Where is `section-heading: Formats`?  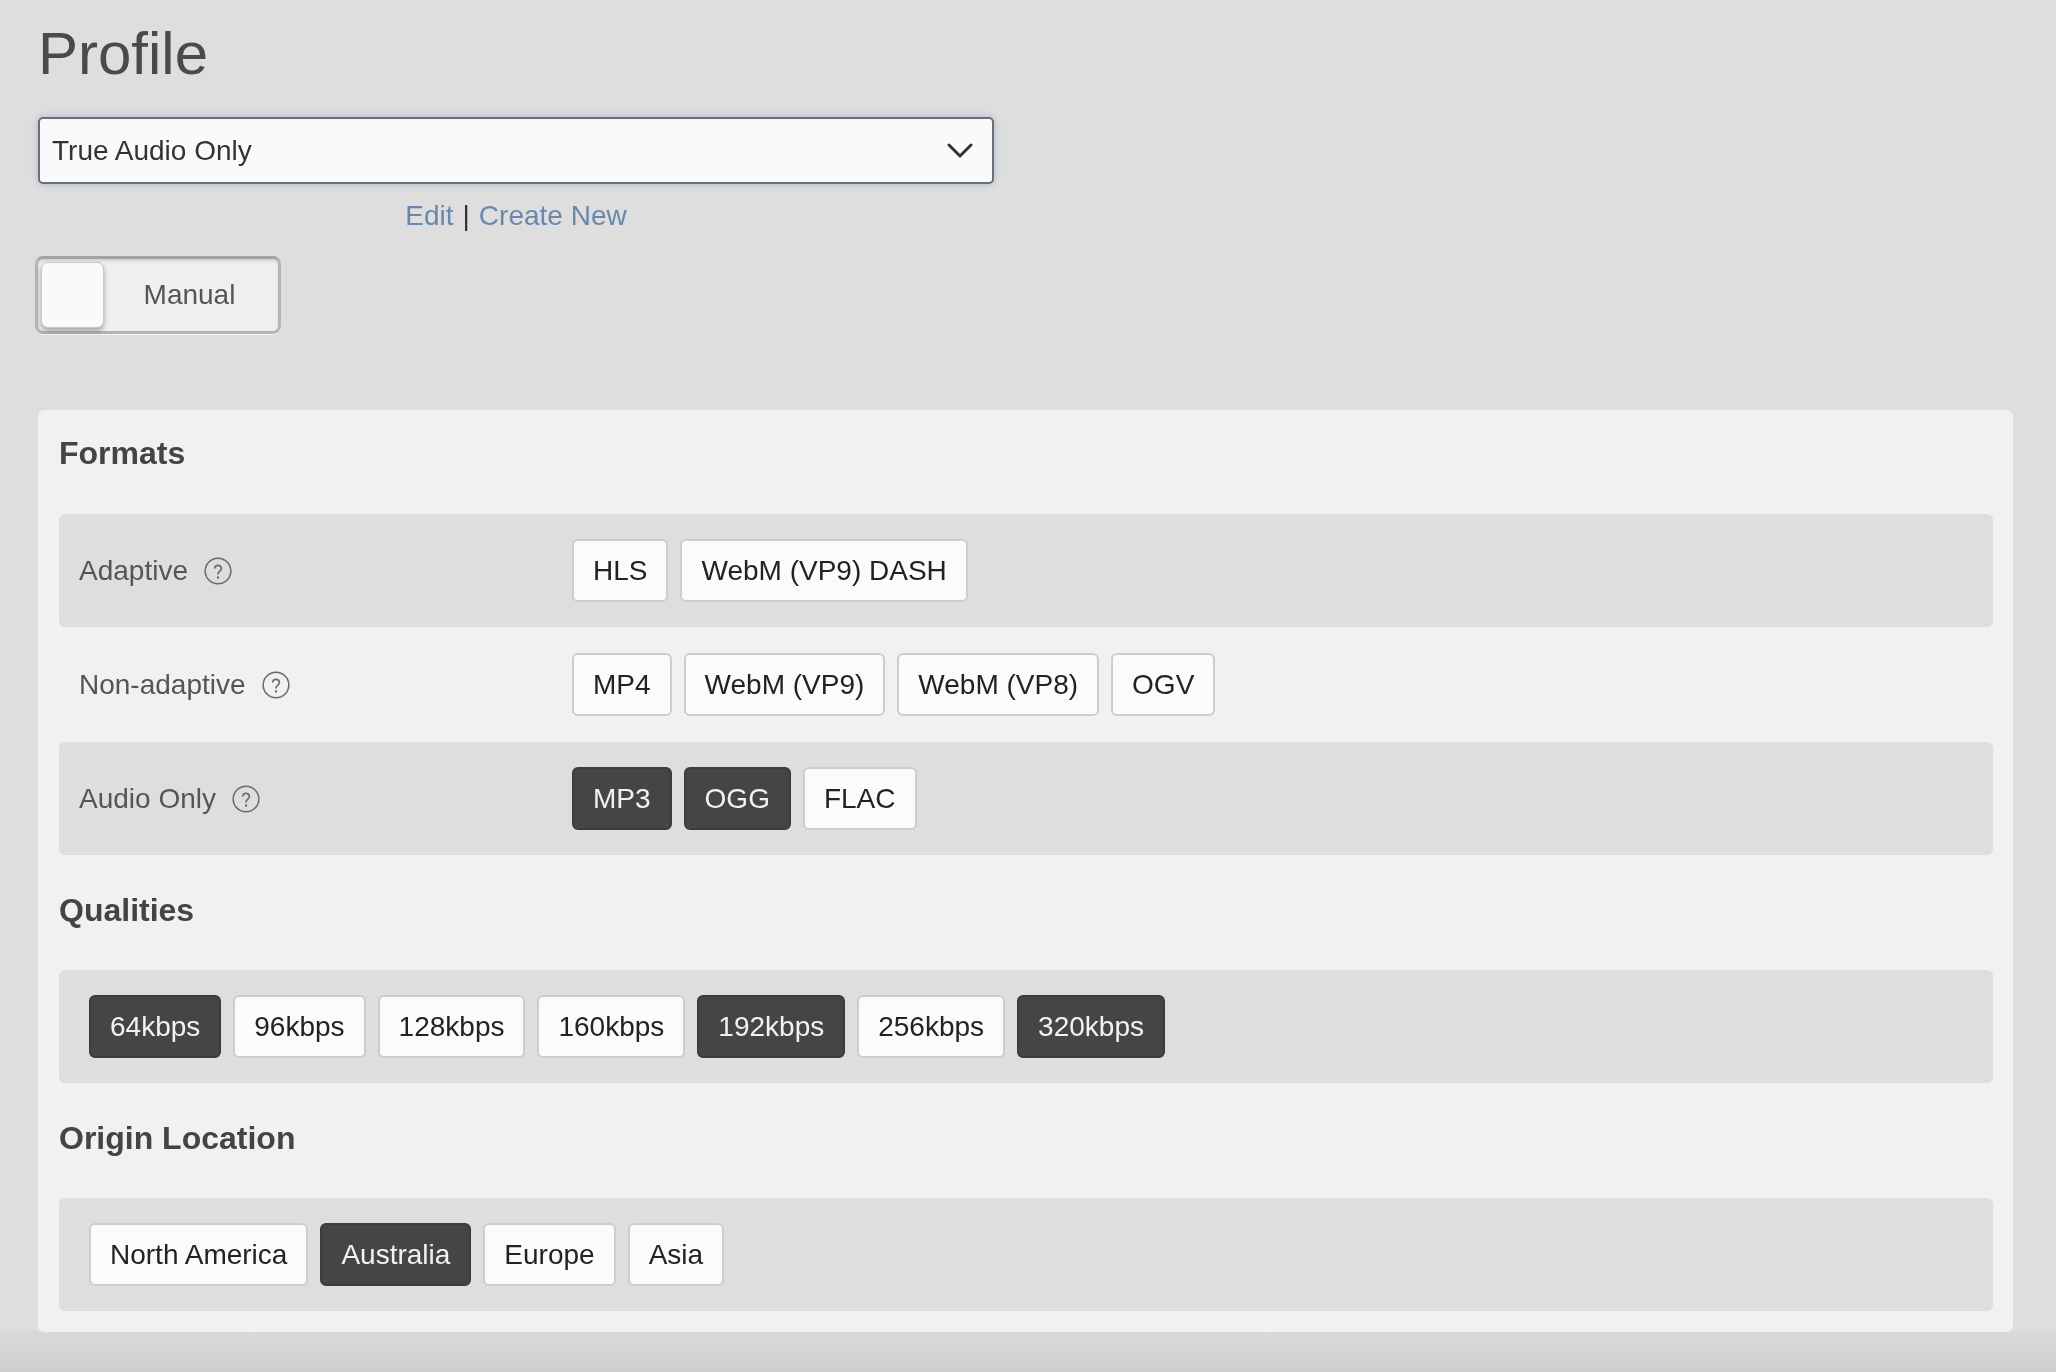
section-heading: Formats is located at coordinates (123, 453).